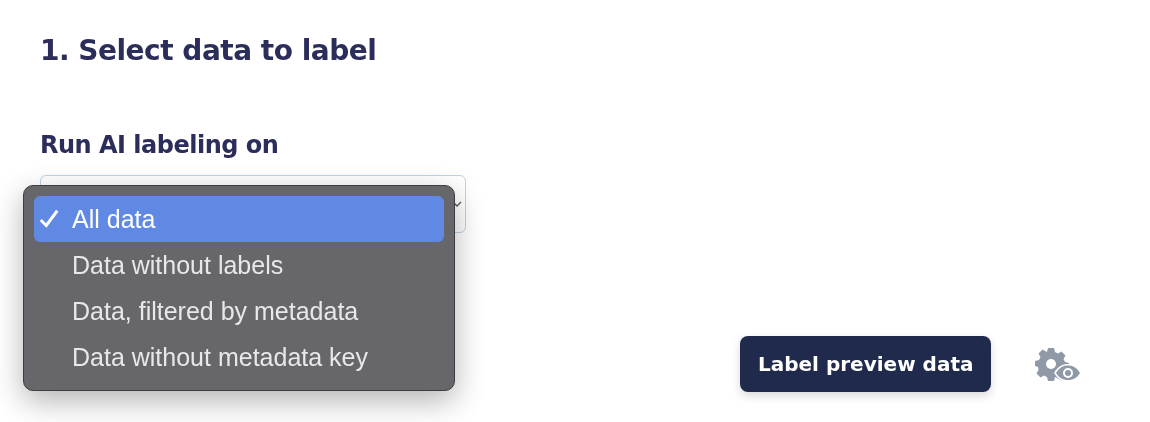 This screenshot has width=1150, height=422. What do you see at coordinates (866, 364) in the screenshot?
I see `label-preview-button: Label preview data` at bounding box center [866, 364].